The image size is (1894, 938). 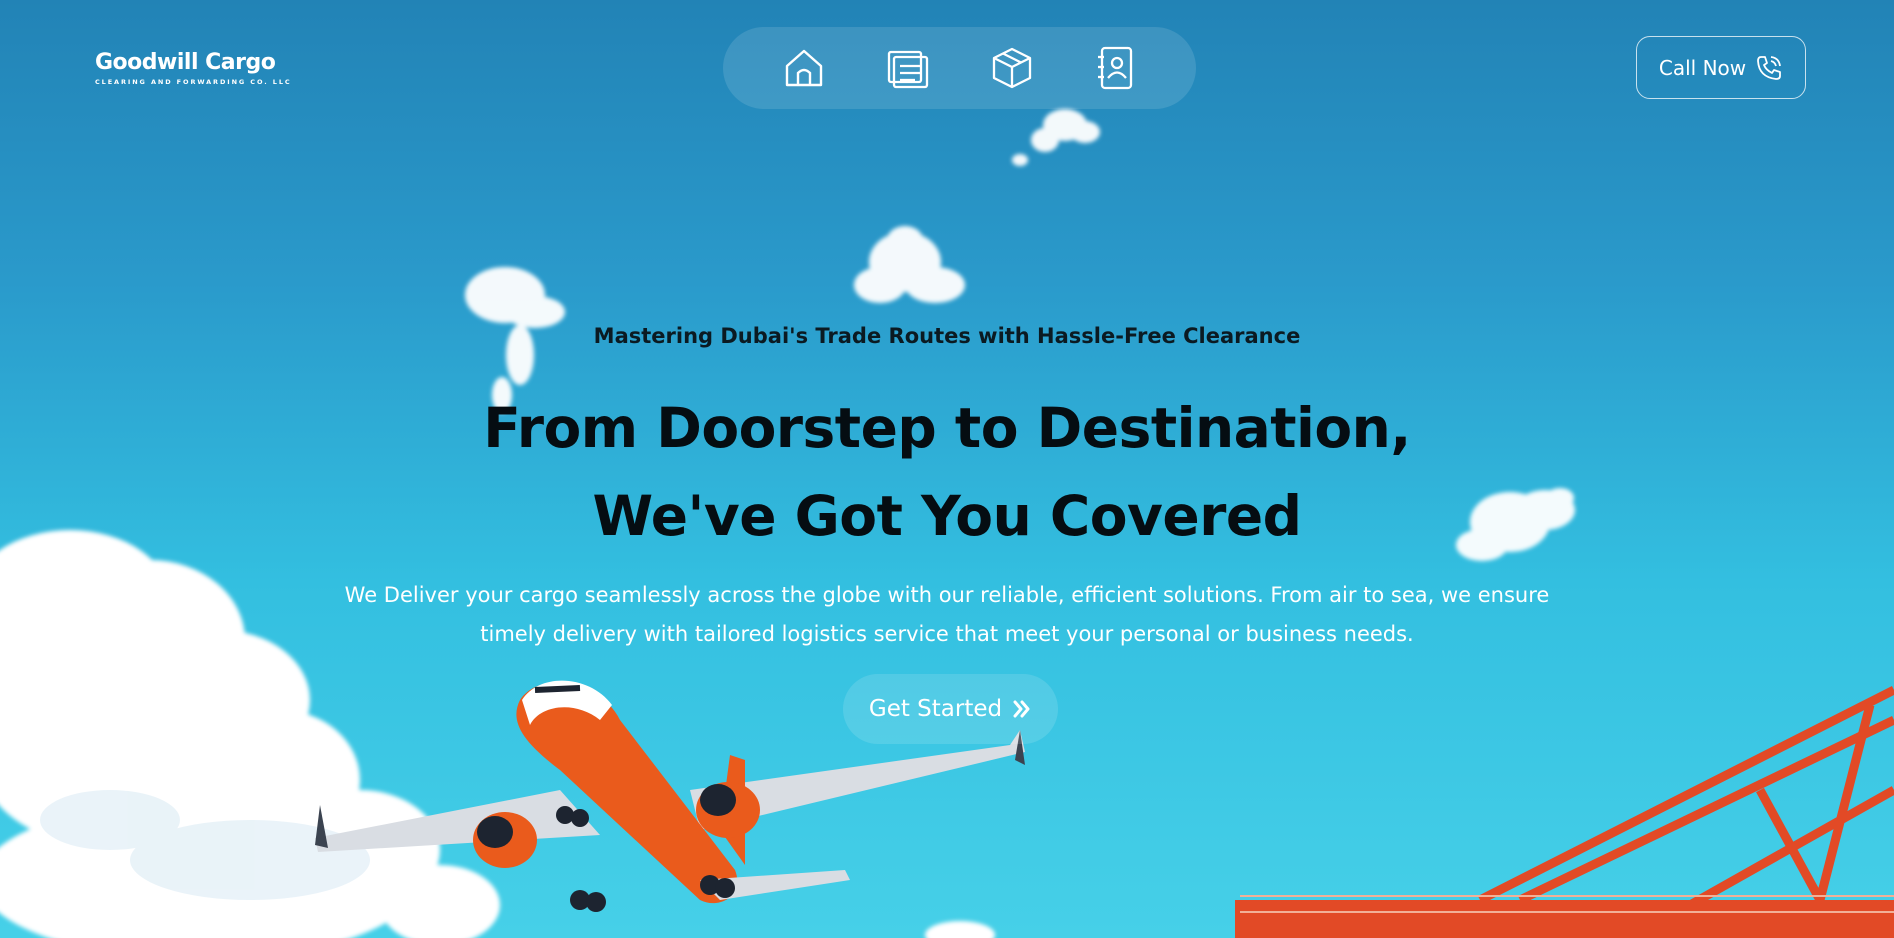 I want to click on nav-home, so click(x=804, y=68).